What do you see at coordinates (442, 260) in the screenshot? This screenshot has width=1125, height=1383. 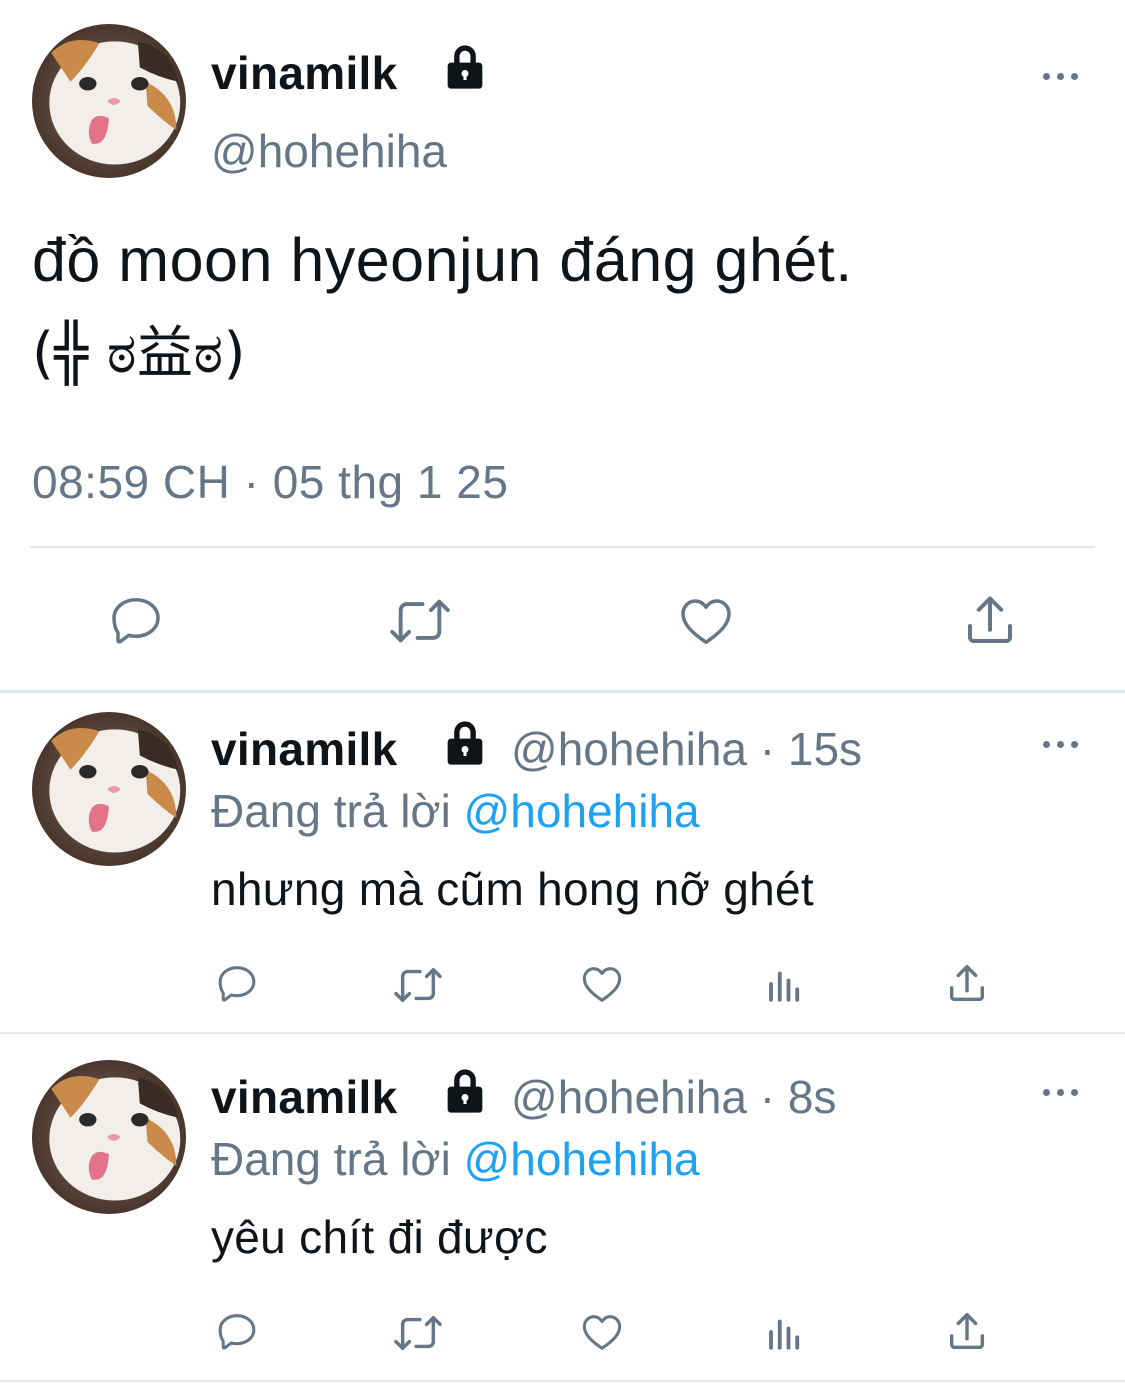 I see `tweet-text-line1: đồ moon hyeonjun đáng ghét.` at bounding box center [442, 260].